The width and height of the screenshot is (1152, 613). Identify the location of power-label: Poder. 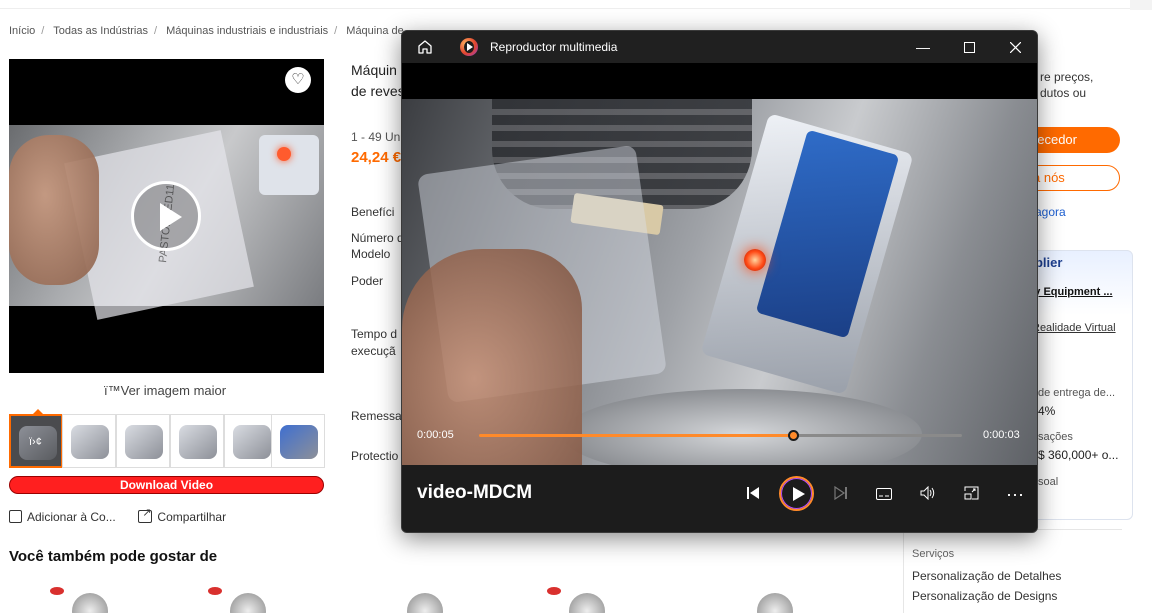
(367, 281).